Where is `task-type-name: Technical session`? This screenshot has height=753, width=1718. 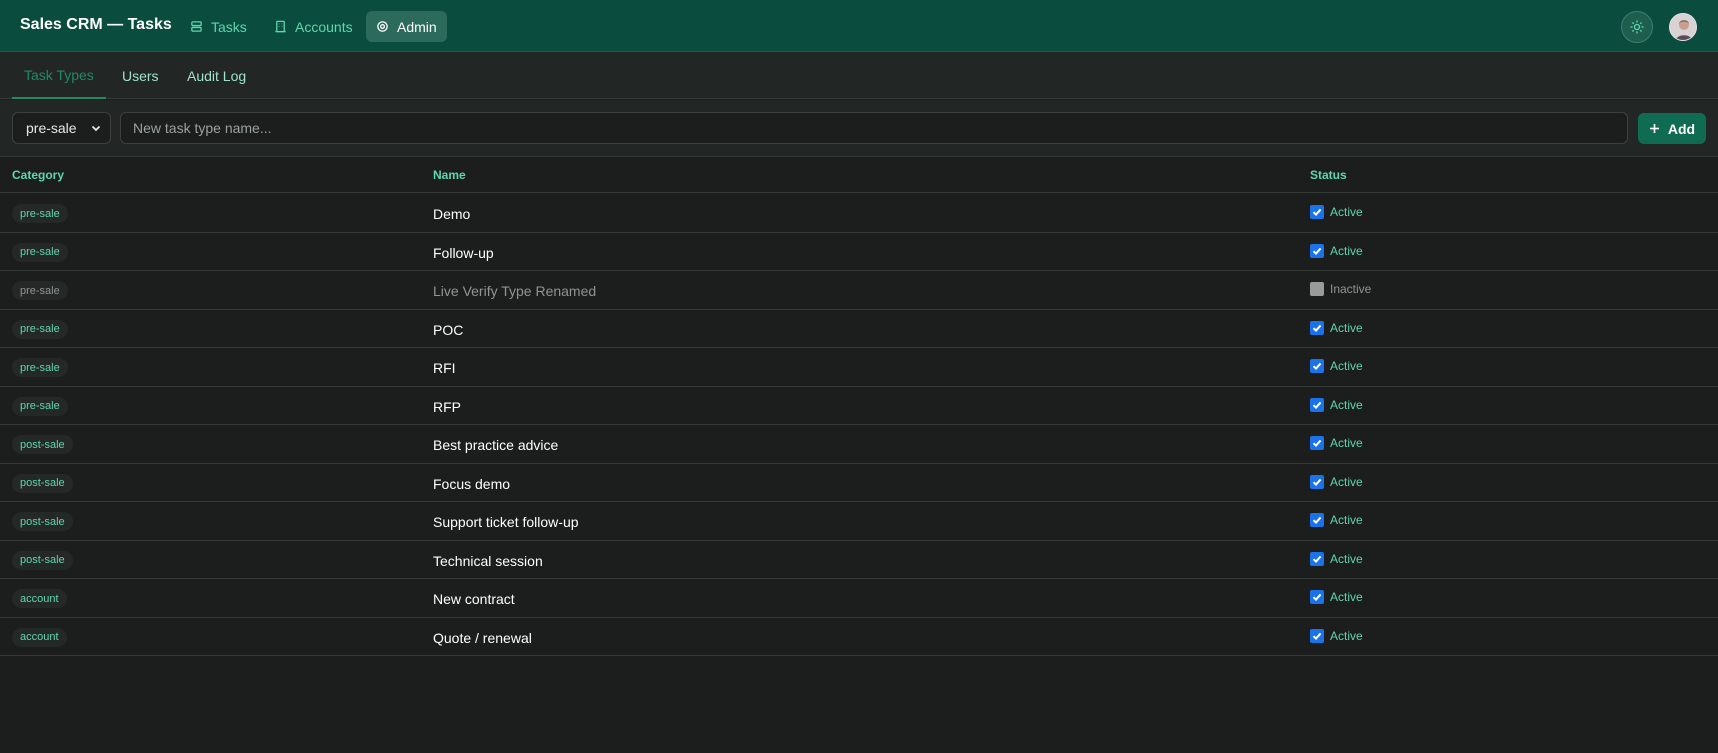 task-type-name: Technical session is located at coordinates (488, 560).